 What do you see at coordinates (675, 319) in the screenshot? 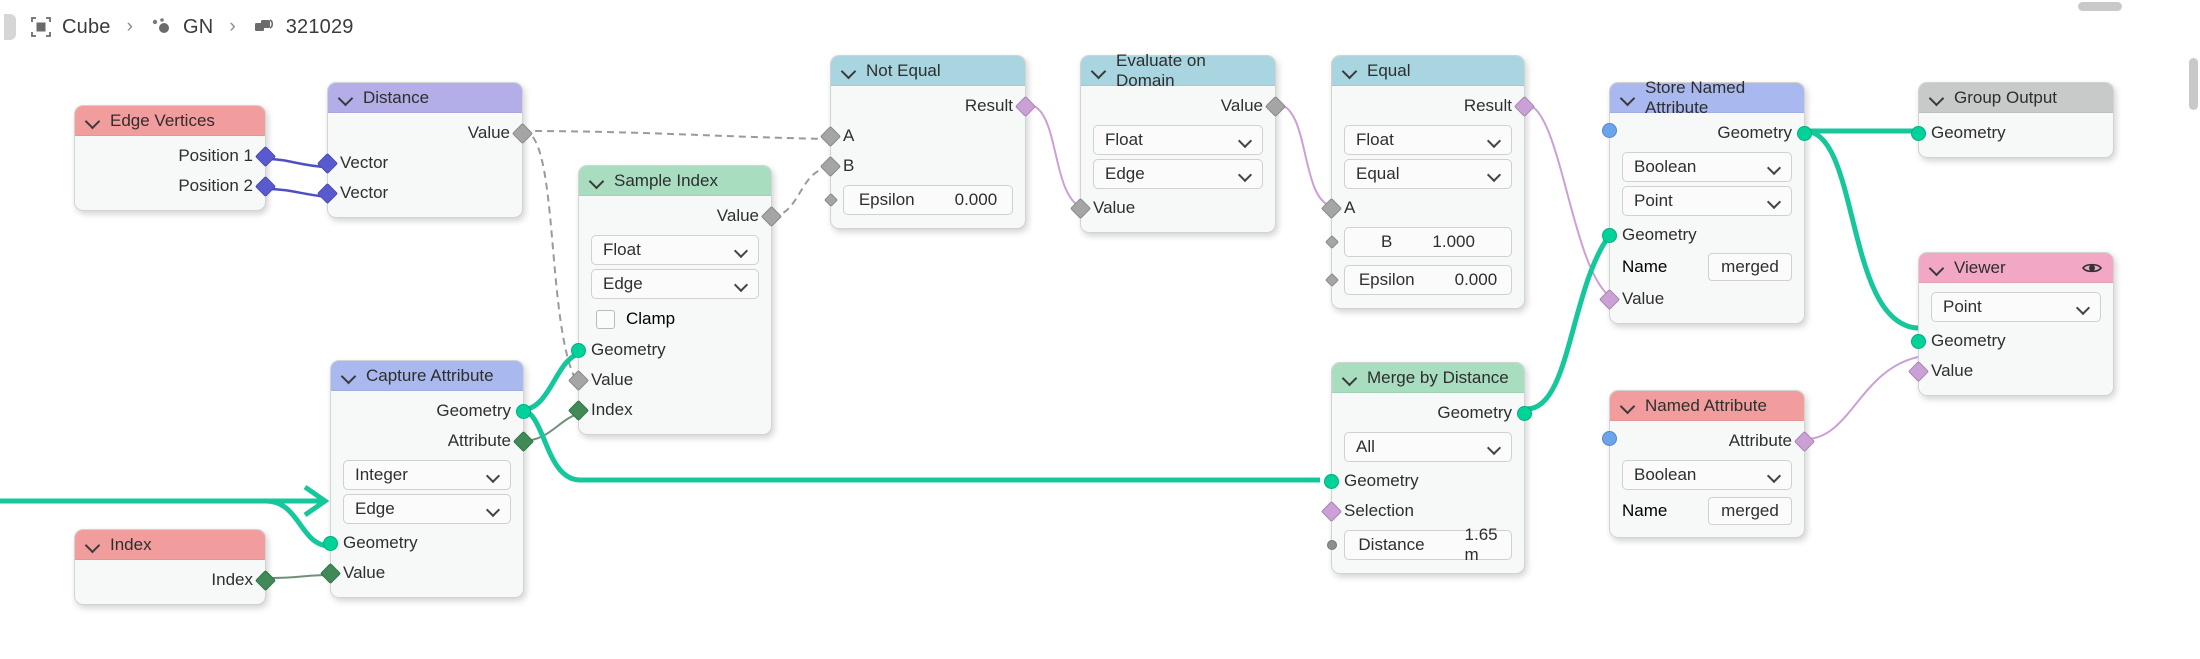
I see `checkbox-row-clamp: Clamp` at bounding box center [675, 319].